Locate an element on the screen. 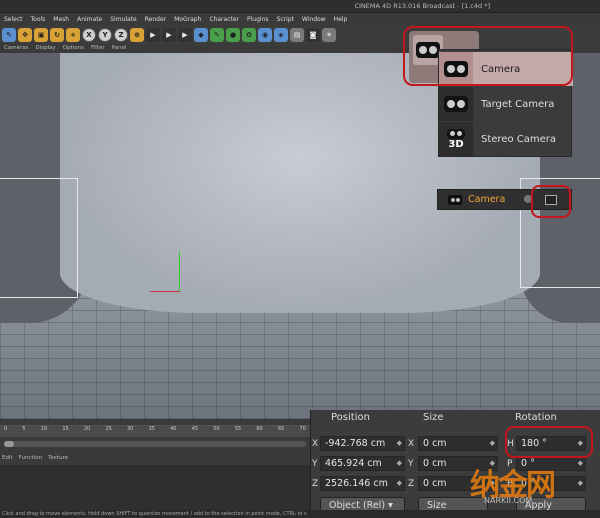 This screenshot has width=600, height=518. target-camera-icon is located at coordinates (456, 104).